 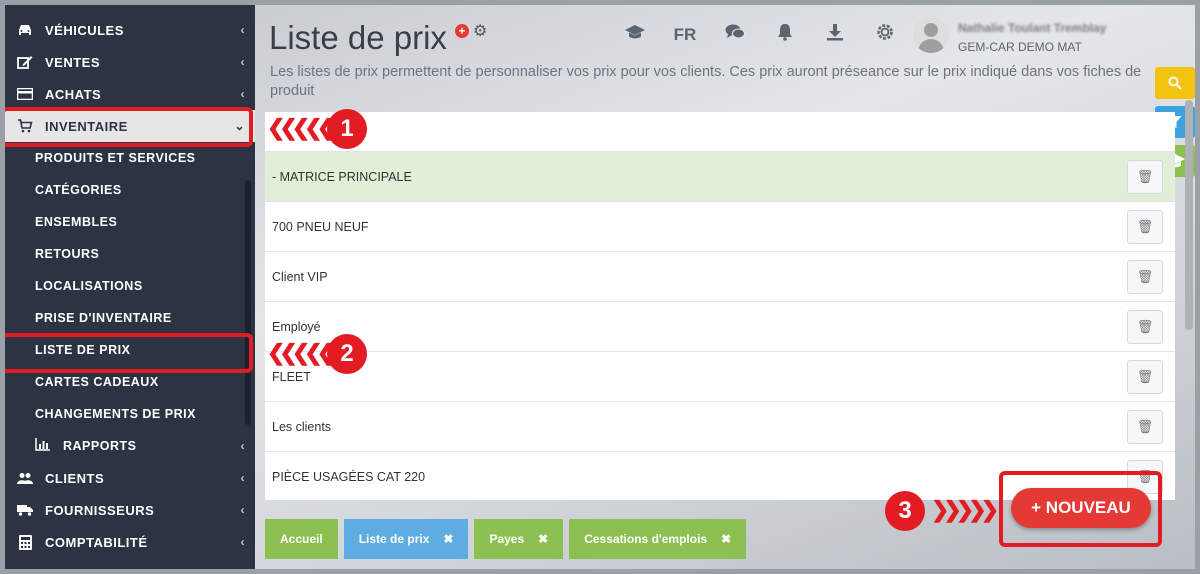 I want to click on sidebar-subitem-localisations: LOCALISATIONS, so click(x=89, y=286).